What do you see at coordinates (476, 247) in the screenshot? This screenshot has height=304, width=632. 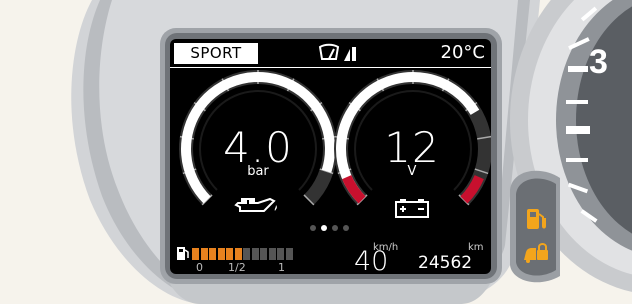 I see `odometer-unit: km` at bounding box center [476, 247].